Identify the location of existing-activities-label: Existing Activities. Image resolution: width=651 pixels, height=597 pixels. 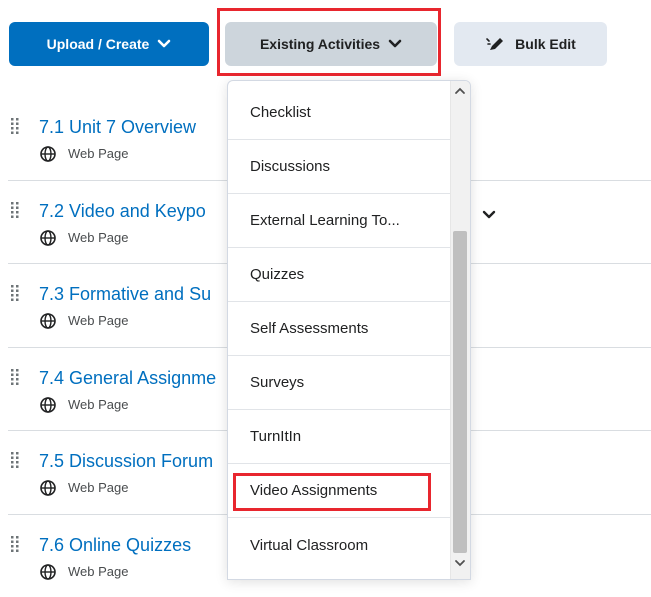
(320, 44).